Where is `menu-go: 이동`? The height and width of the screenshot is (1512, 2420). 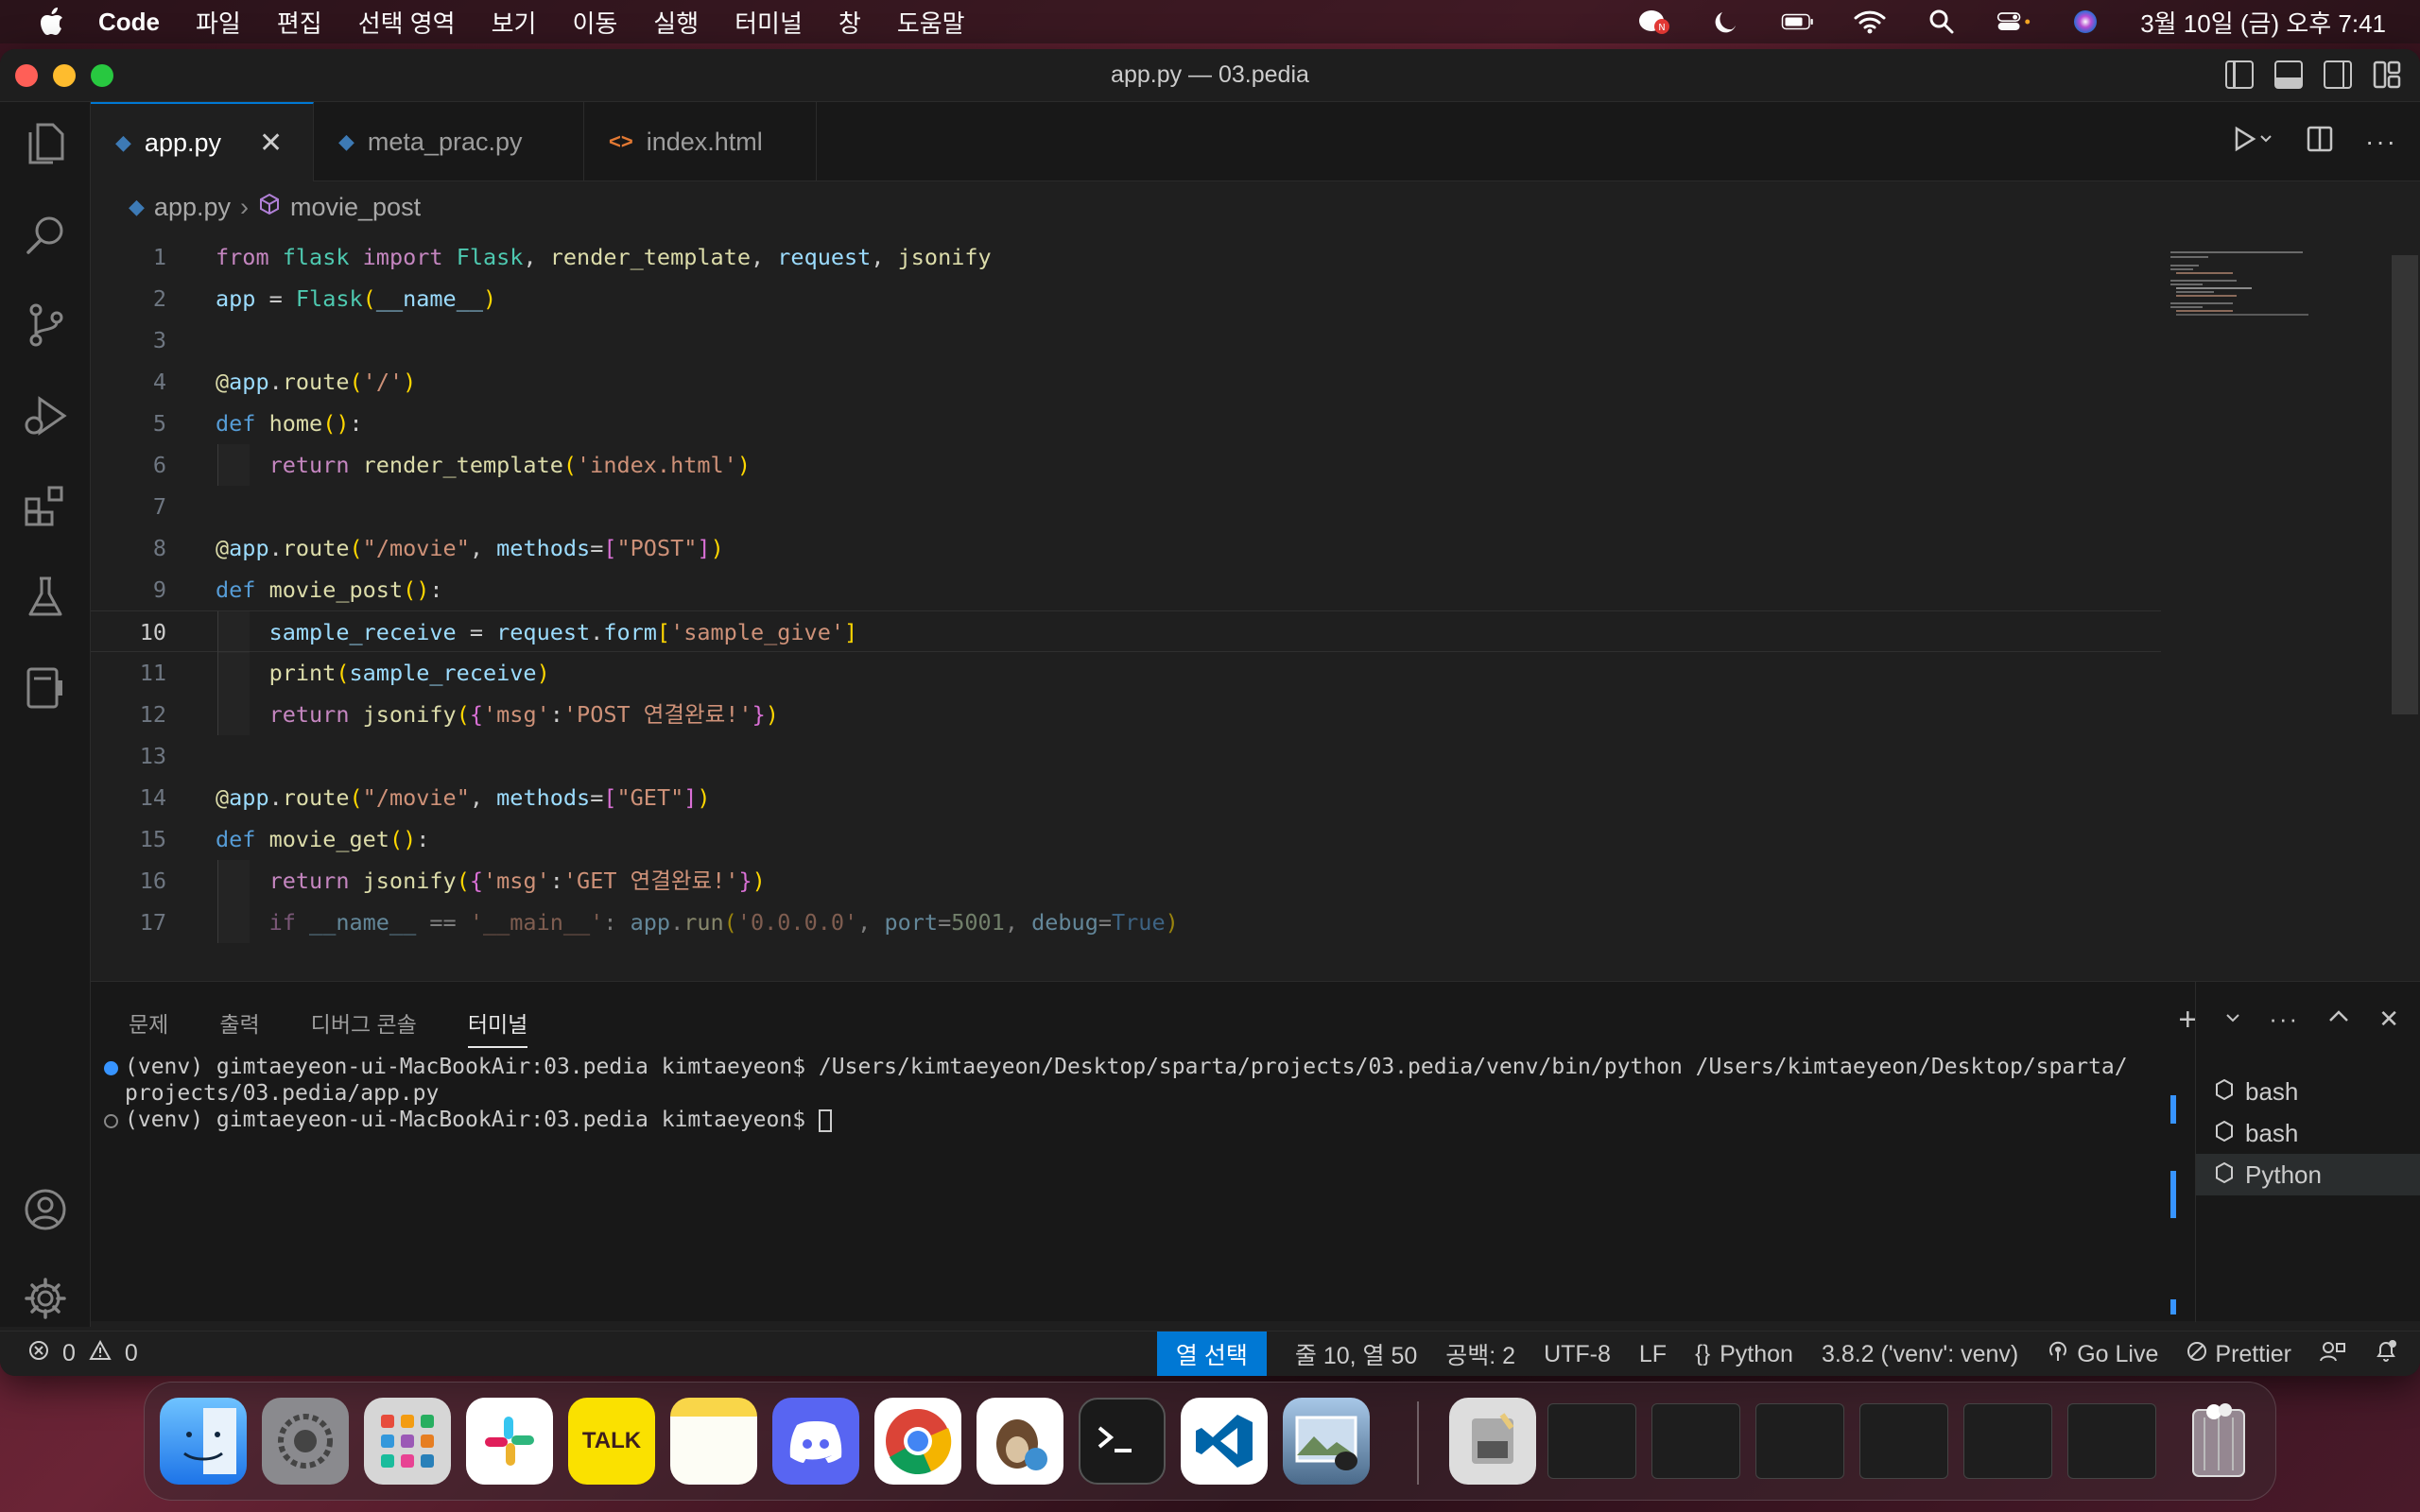 menu-go: 이동 is located at coordinates (594, 22).